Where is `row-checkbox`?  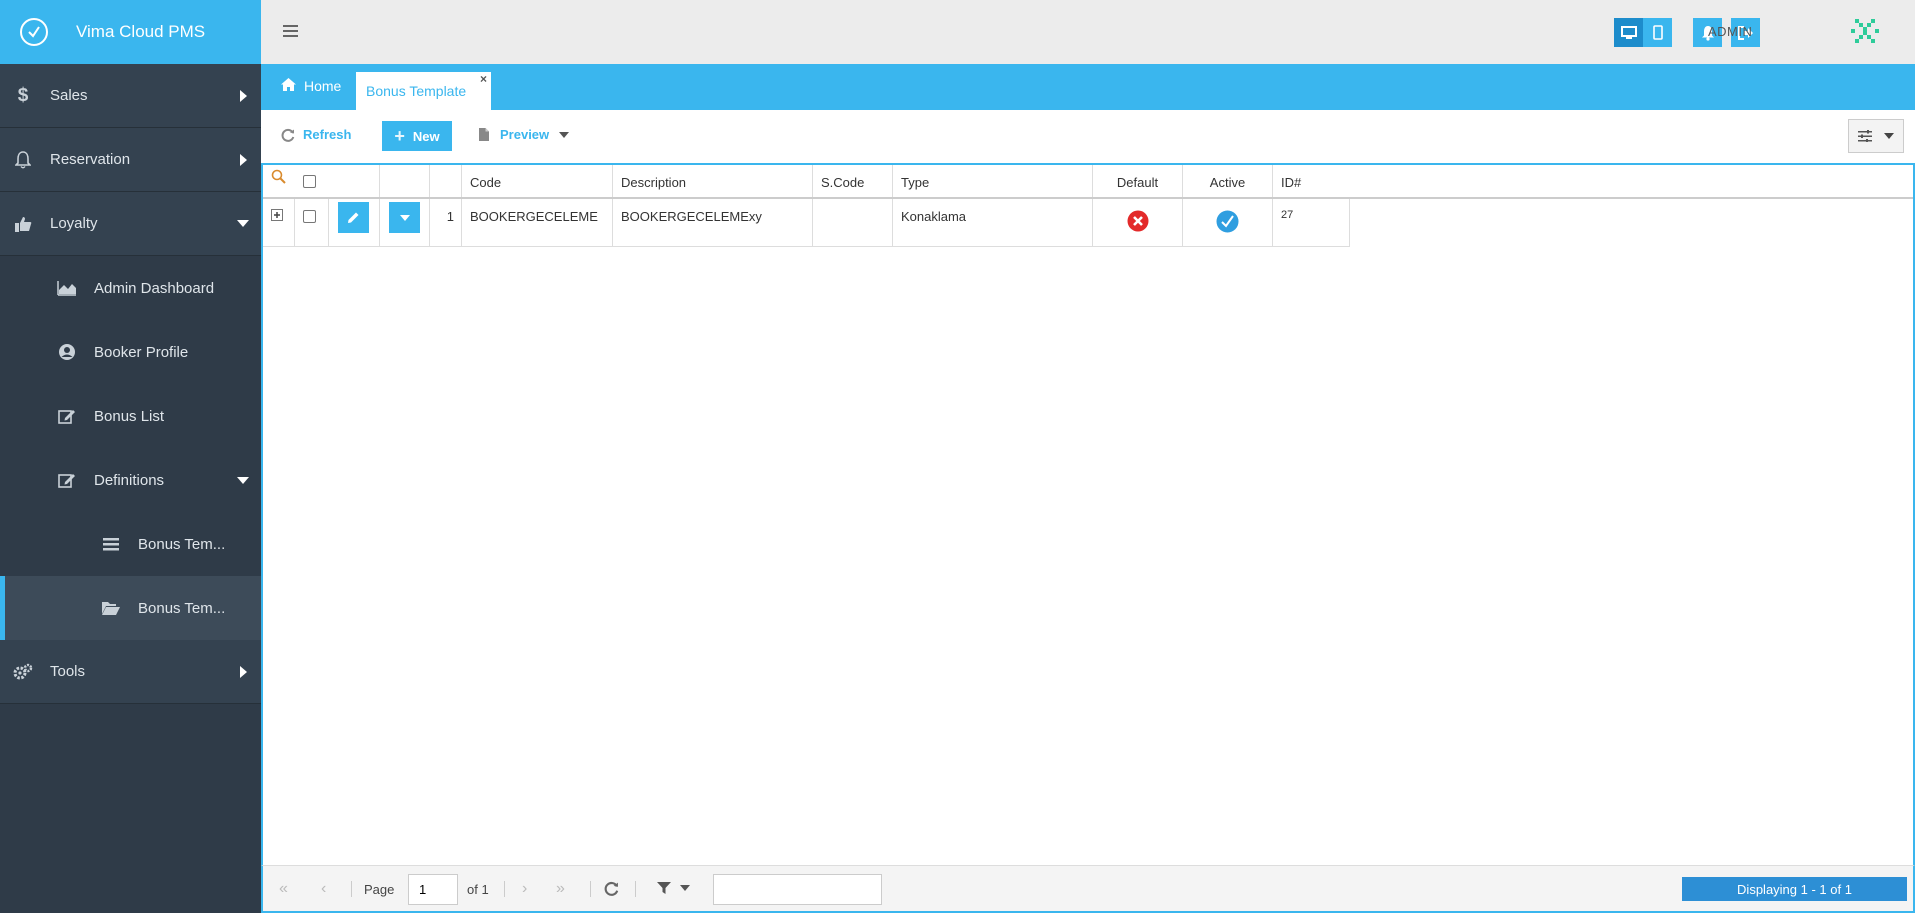 row-checkbox is located at coordinates (312, 222).